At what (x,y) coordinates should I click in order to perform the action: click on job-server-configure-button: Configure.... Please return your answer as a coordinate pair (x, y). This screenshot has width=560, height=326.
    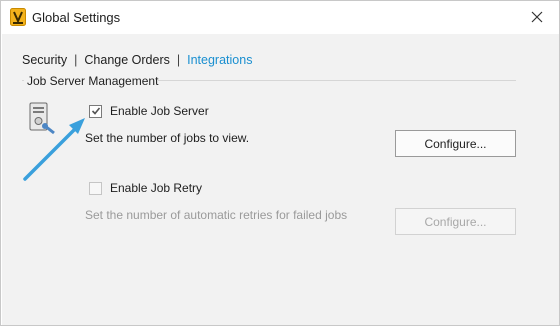
    Looking at the image, I should click on (455, 143).